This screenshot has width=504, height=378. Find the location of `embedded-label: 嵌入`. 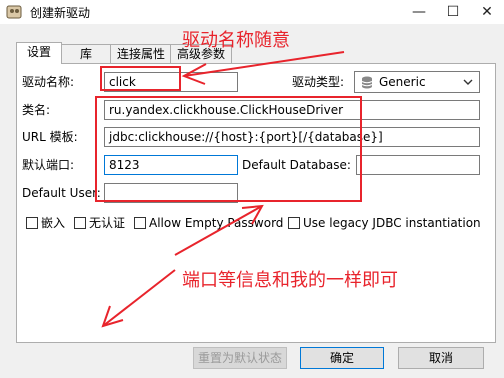

embedded-label: 嵌入 is located at coordinates (53, 223).